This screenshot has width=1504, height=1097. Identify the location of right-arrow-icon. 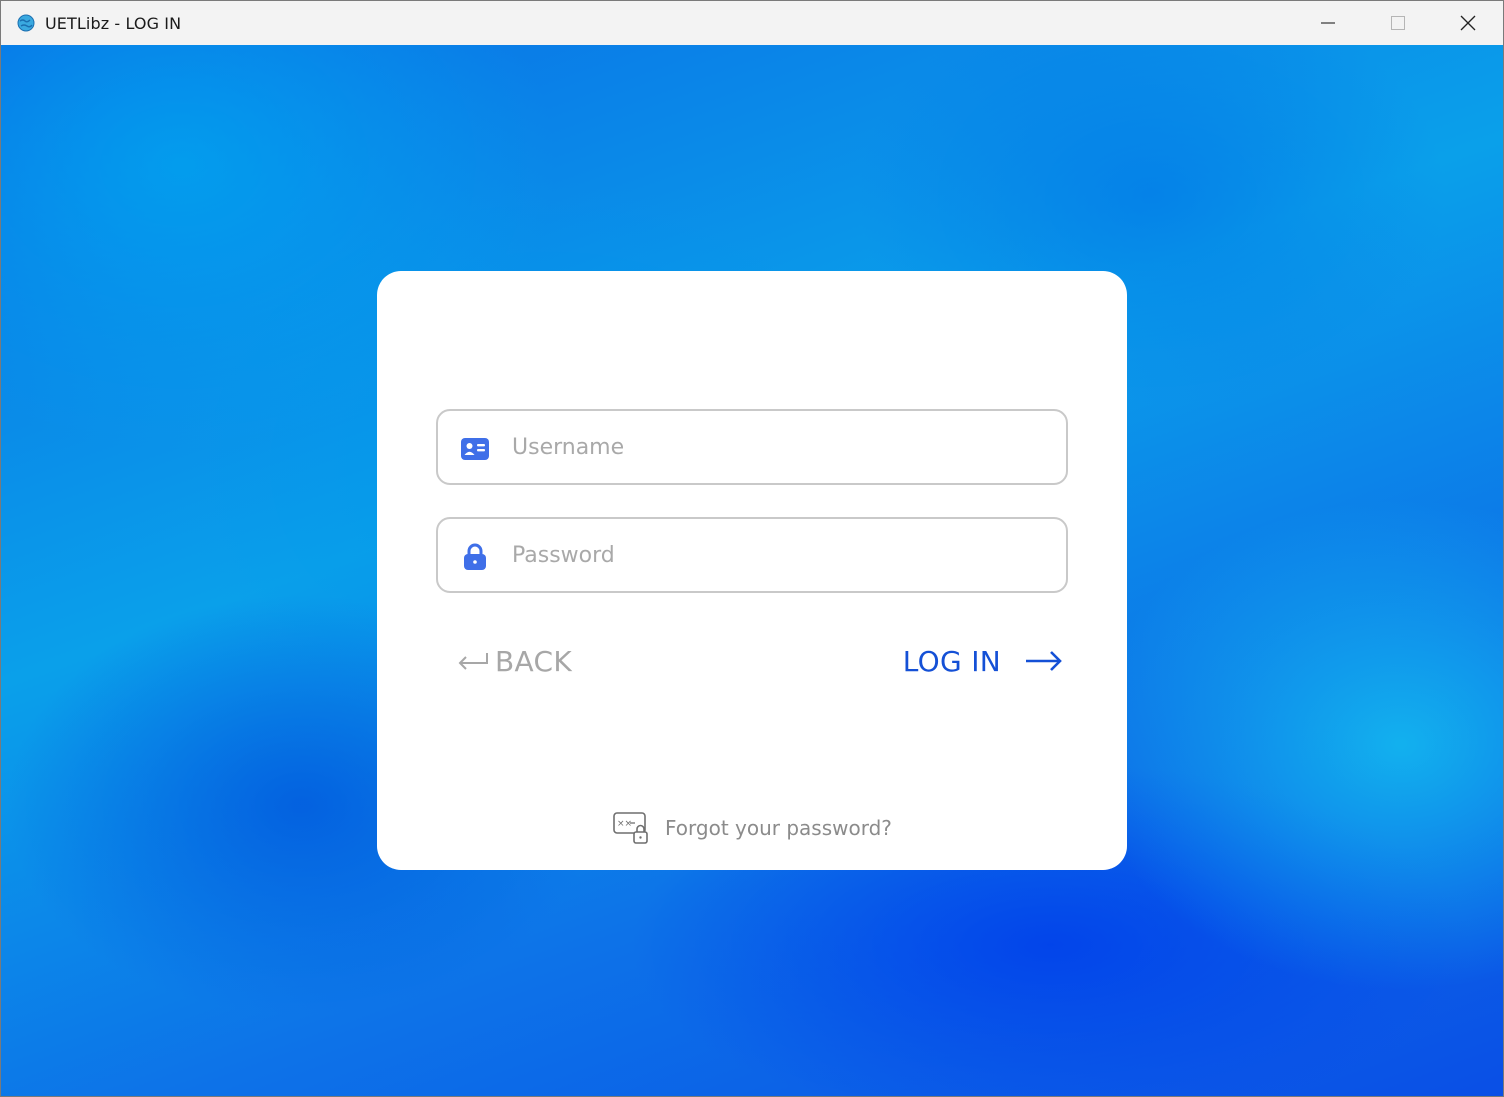
(1044, 661).